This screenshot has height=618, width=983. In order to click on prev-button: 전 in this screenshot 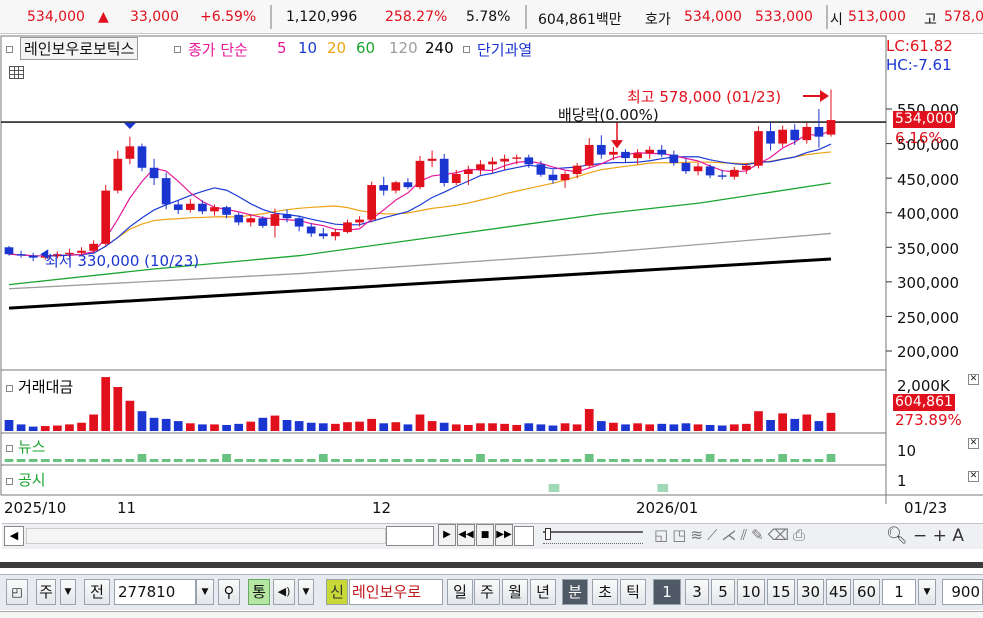, I will do `click(97, 592)`.